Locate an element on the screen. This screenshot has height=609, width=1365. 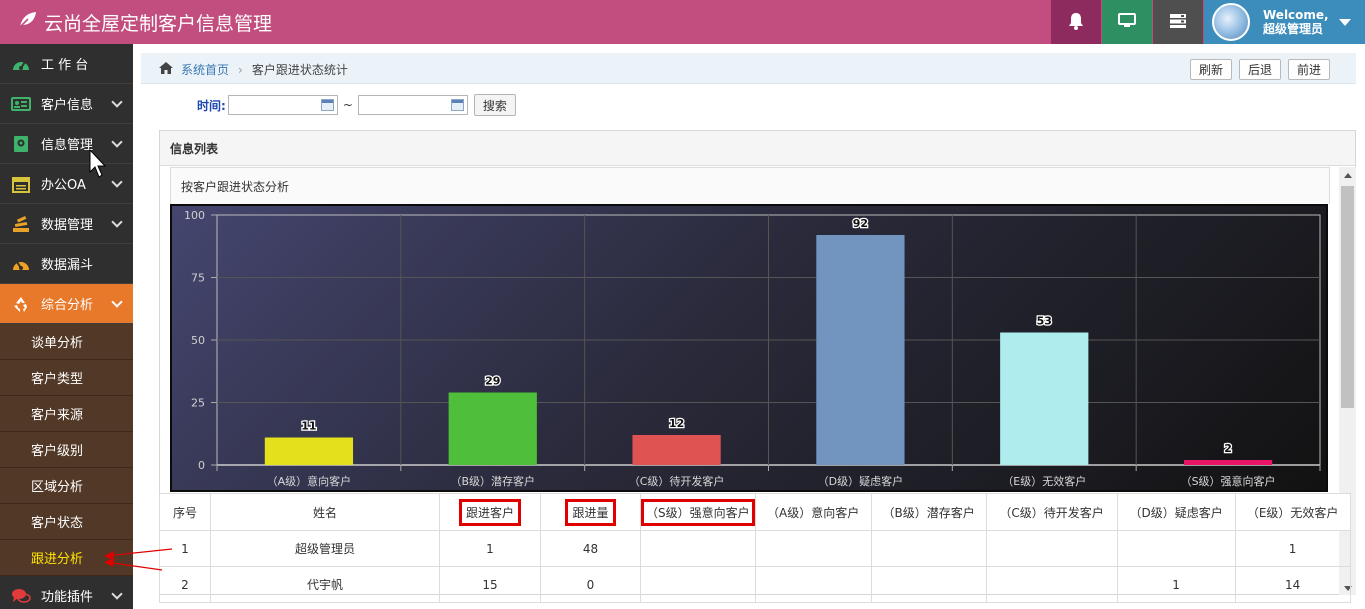
data-label: 12 is located at coordinates (676, 423).